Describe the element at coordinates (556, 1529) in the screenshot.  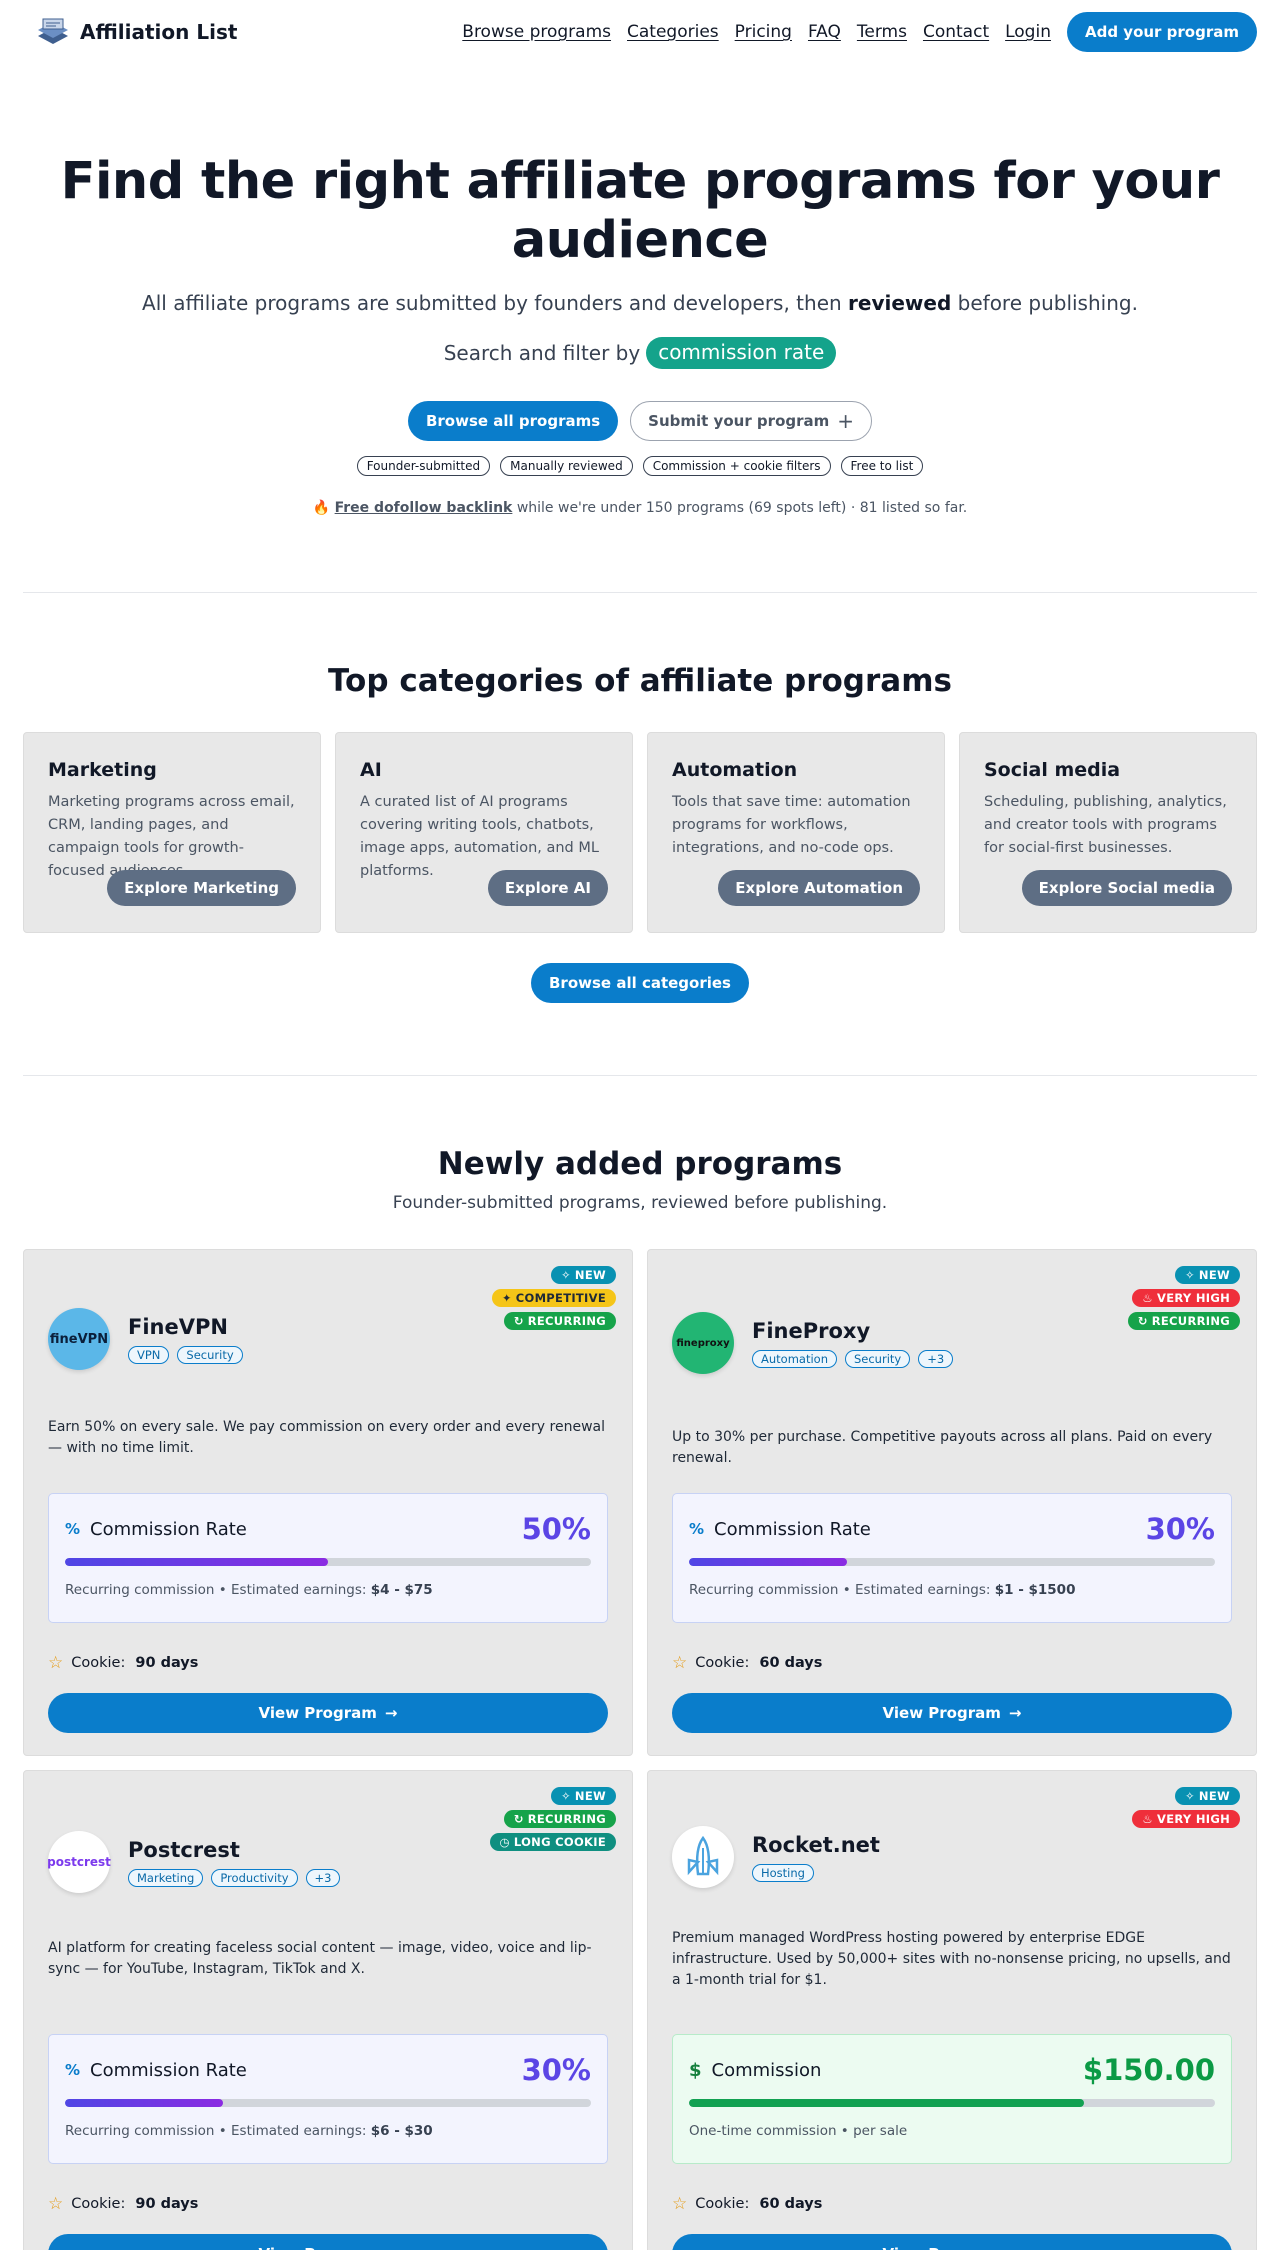
I see `commission-value: 50%` at that location.